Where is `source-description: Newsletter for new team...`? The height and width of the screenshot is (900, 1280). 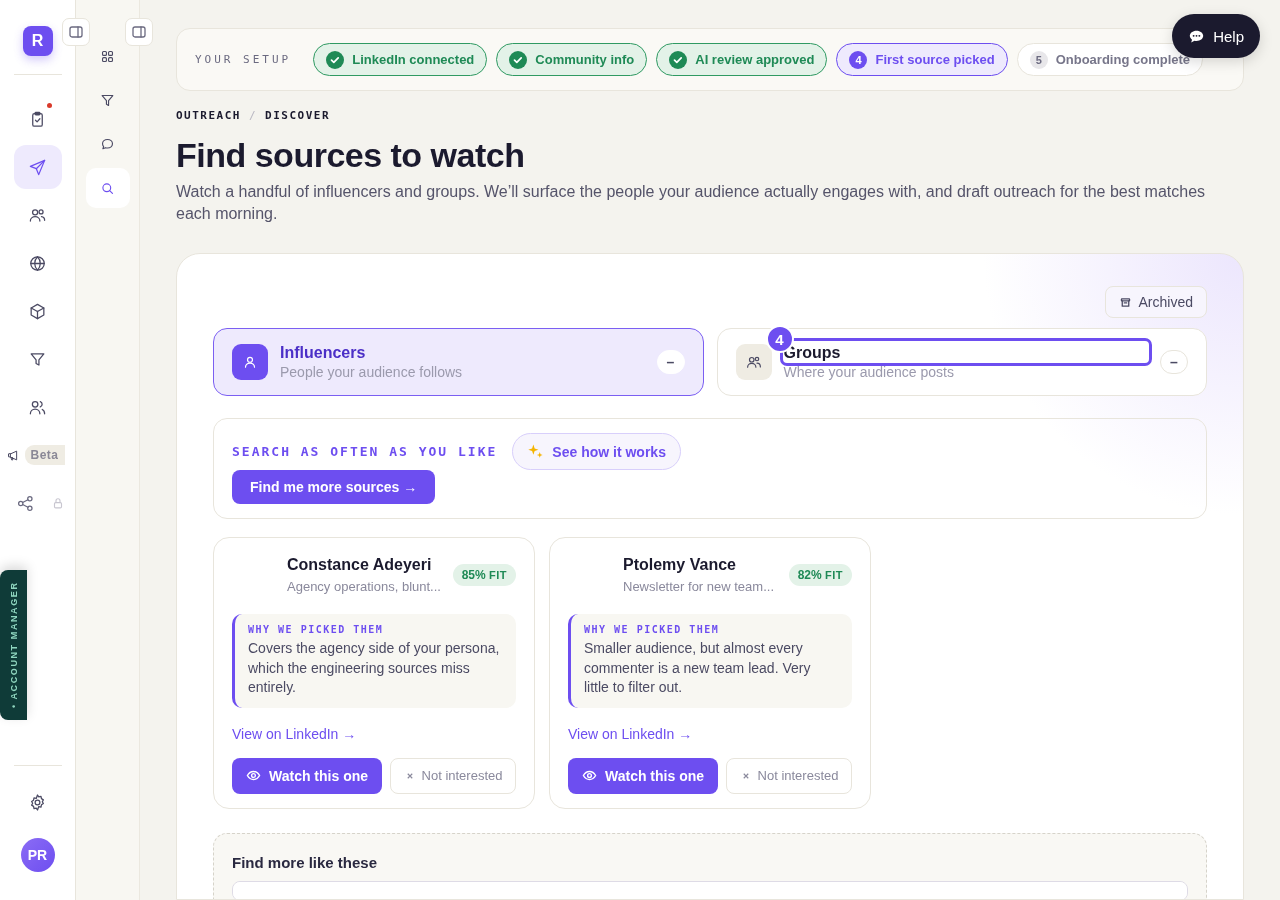 source-description: Newsletter for new team... is located at coordinates (698, 586).